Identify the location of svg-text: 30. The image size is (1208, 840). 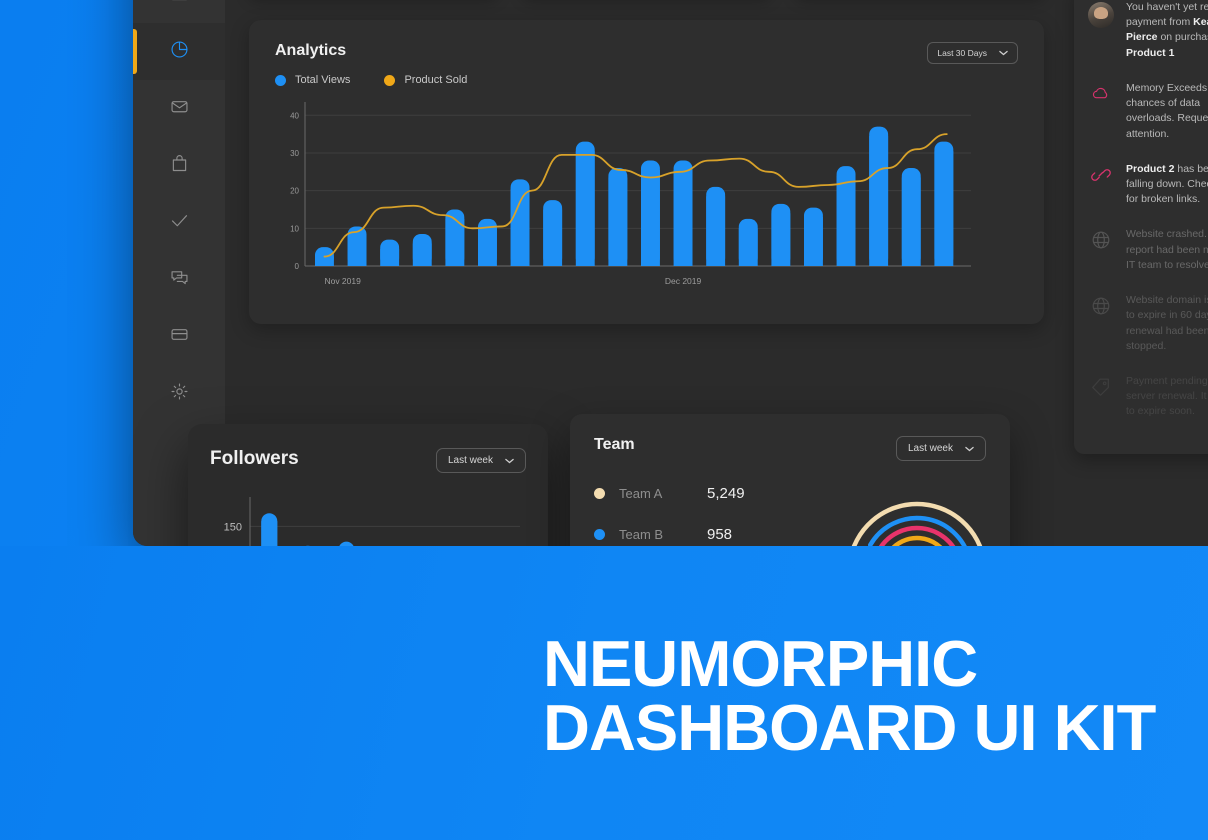
(294, 153).